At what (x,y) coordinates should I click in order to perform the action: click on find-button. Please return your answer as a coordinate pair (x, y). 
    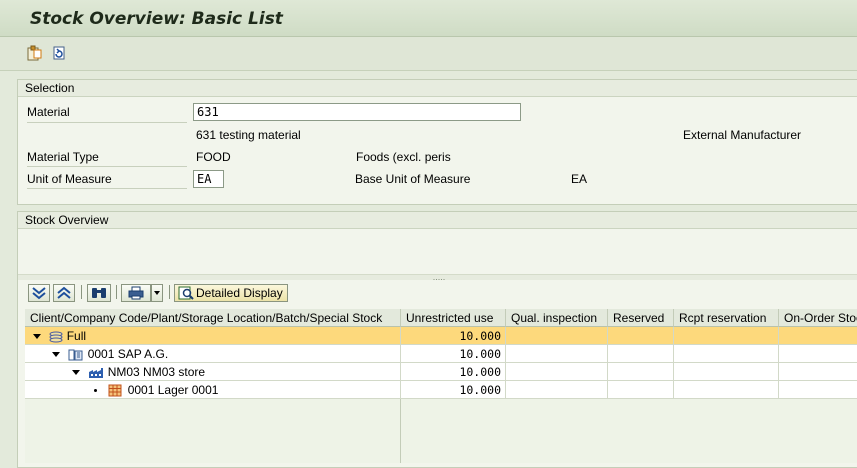
    Looking at the image, I should click on (99, 293).